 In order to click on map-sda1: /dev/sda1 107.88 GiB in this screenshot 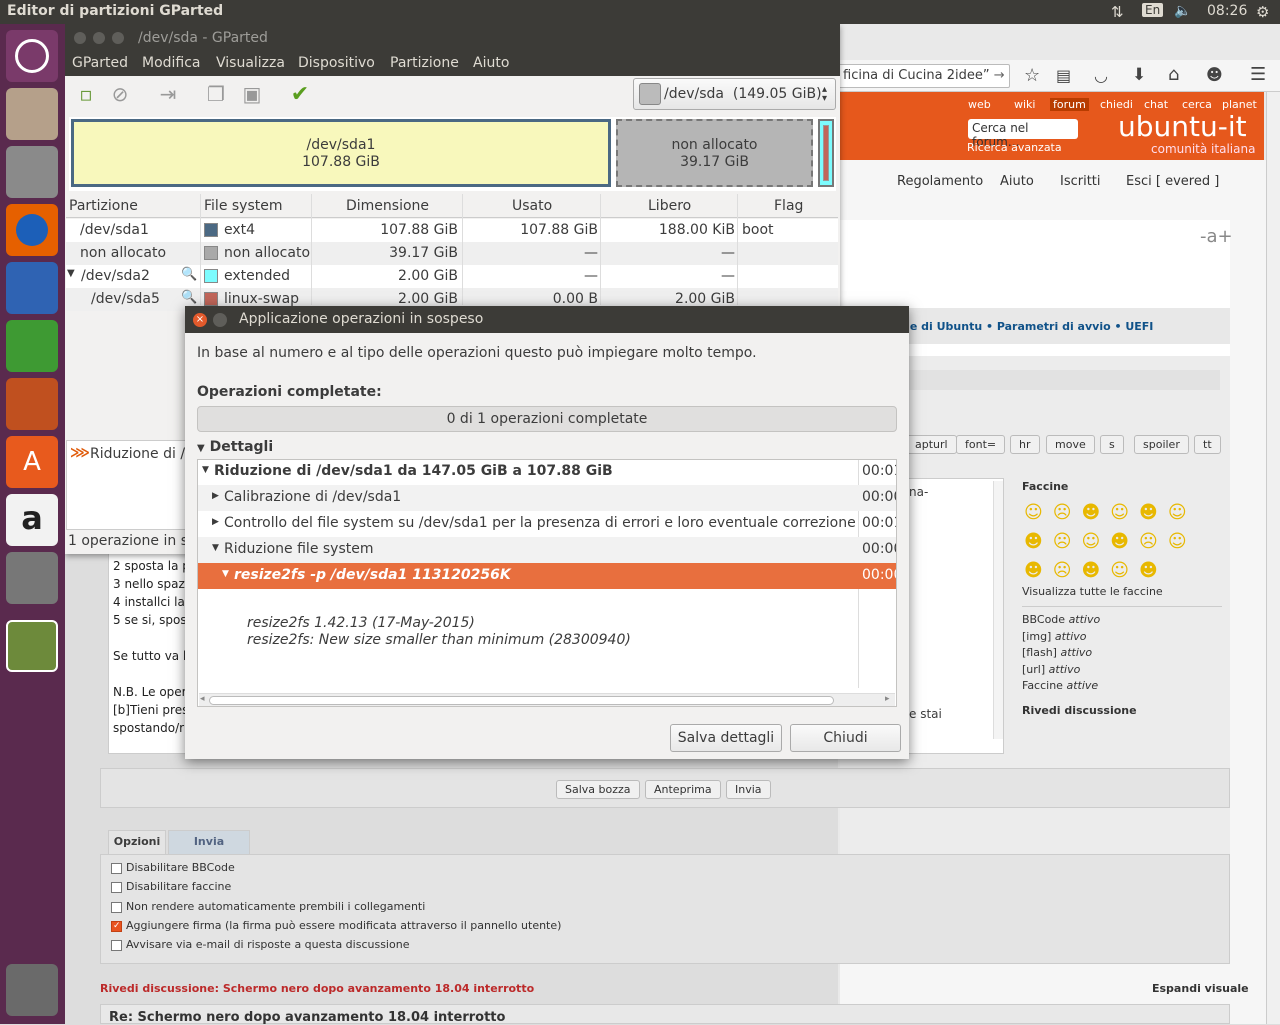, I will do `click(341, 153)`.